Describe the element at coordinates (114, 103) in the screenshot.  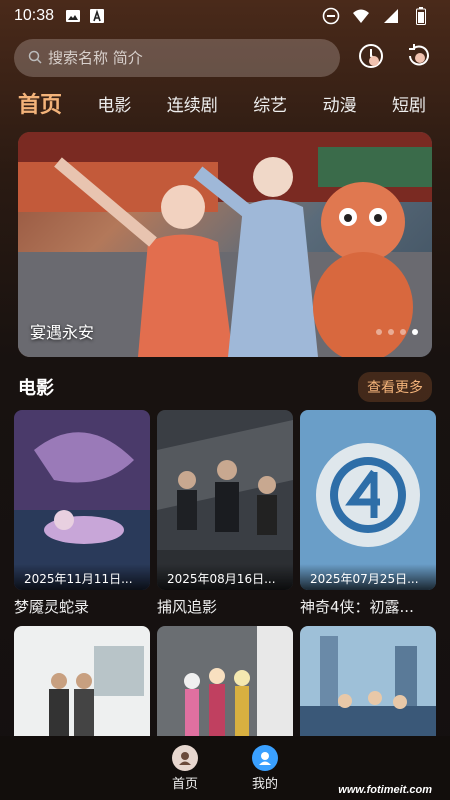
I see `tab-movie: 电影` at that location.